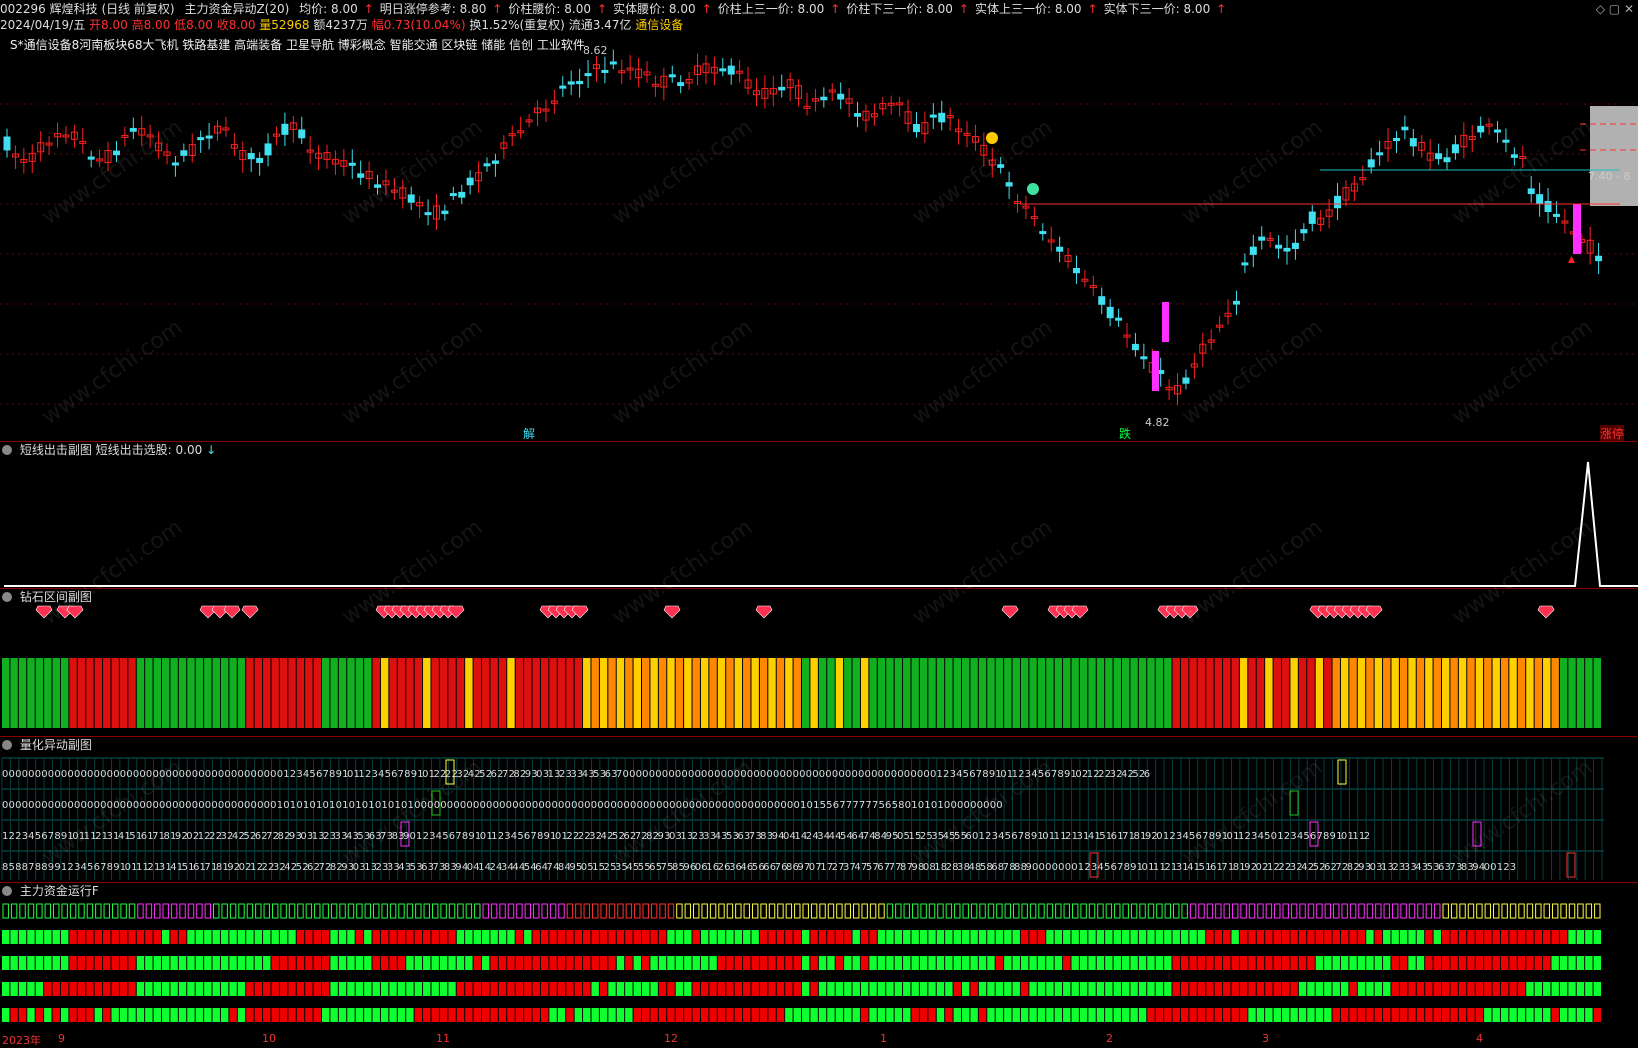  Describe the element at coordinates (1600, 9) in the screenshot. I see `diamond-icon: ◇` at that location.